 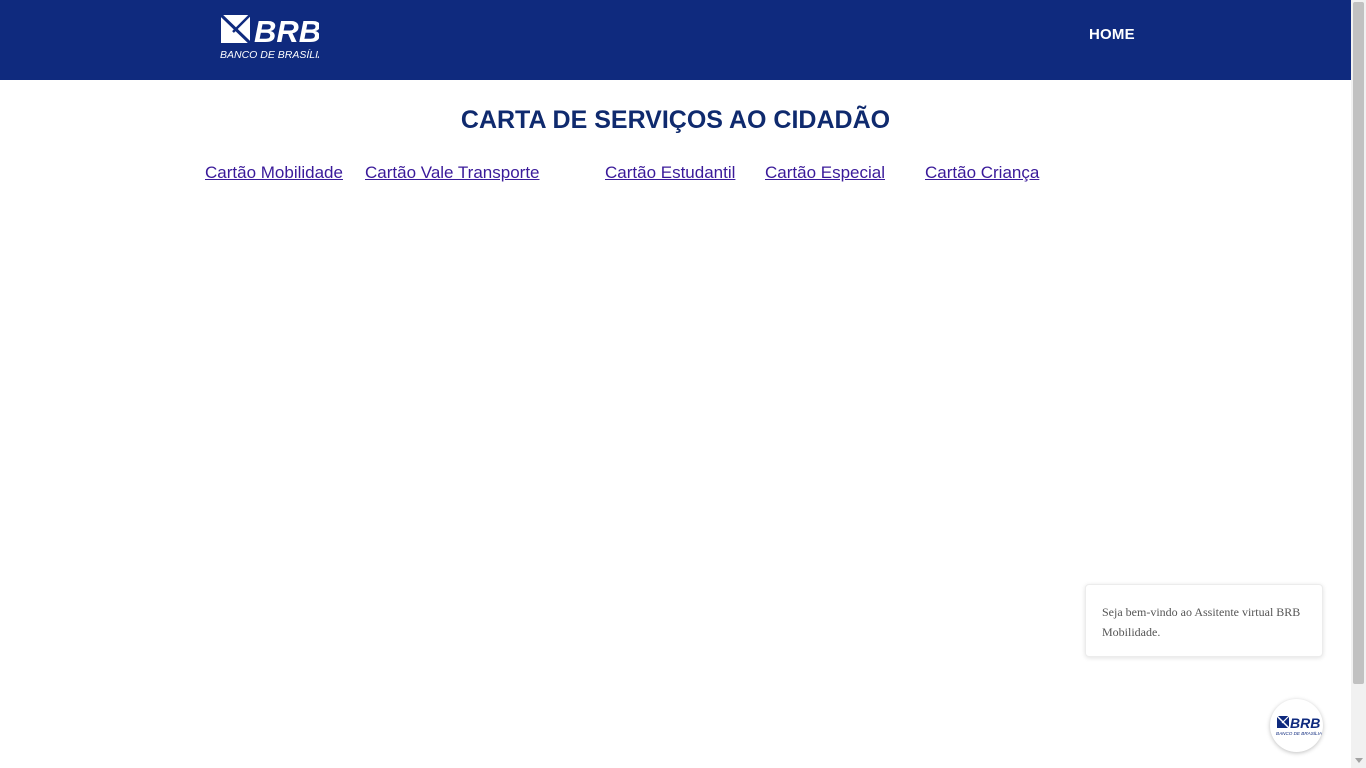 What do you see at coordinates (825, 173) in the screenshot?
I see `link-cartao-especial: Cartão Especial` at bounding box center [825, 173].